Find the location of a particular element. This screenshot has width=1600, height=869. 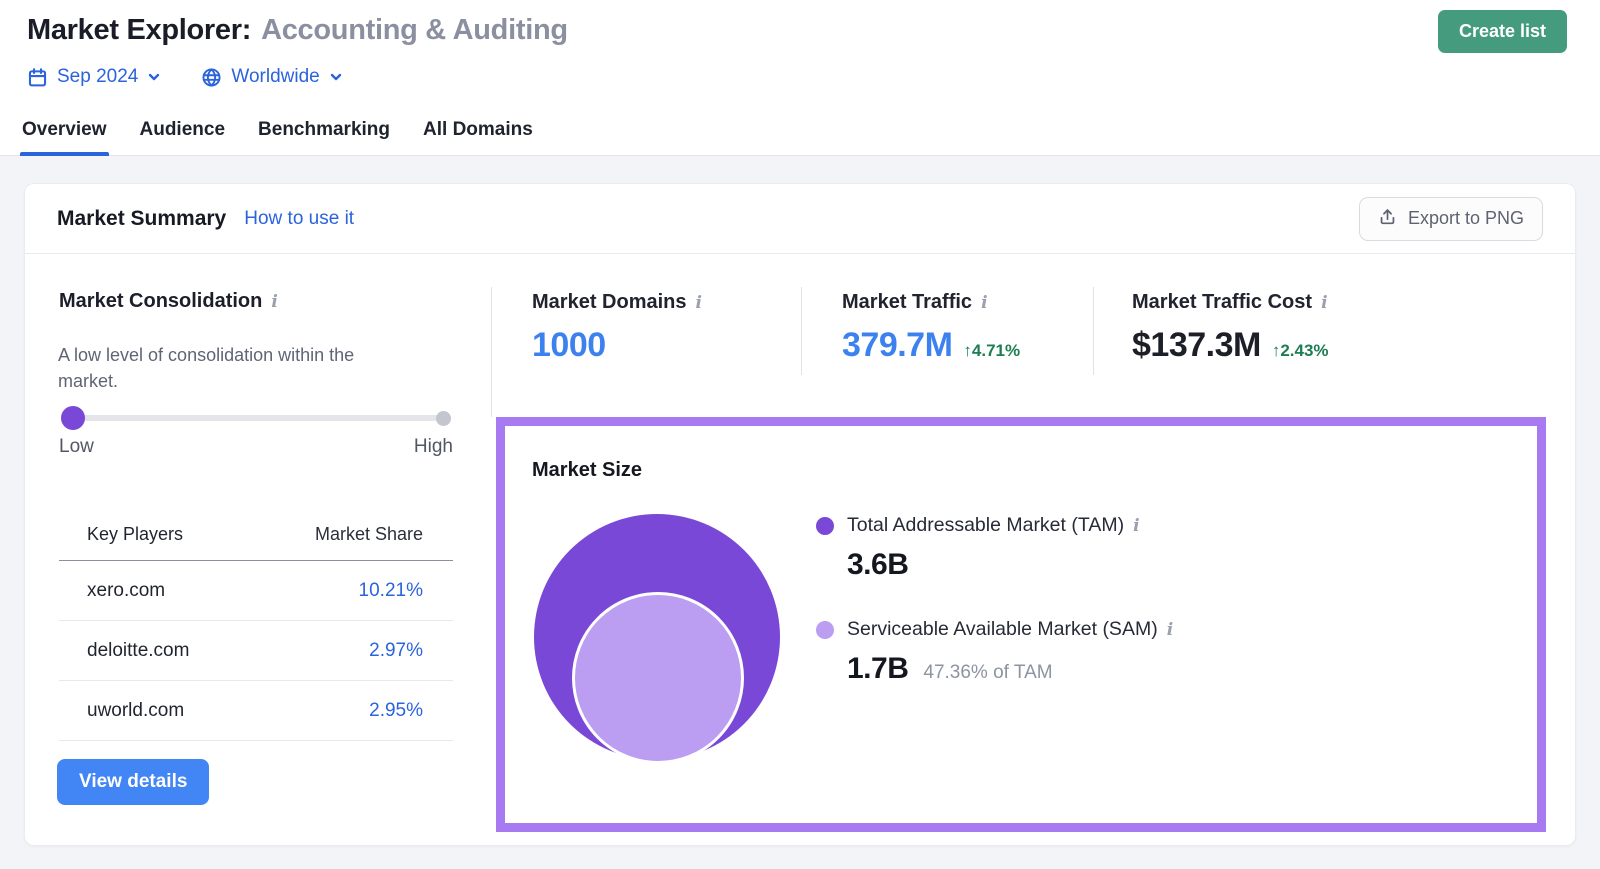

export-to-png-button: Export to PNG is located at coordinates (1450, 218).